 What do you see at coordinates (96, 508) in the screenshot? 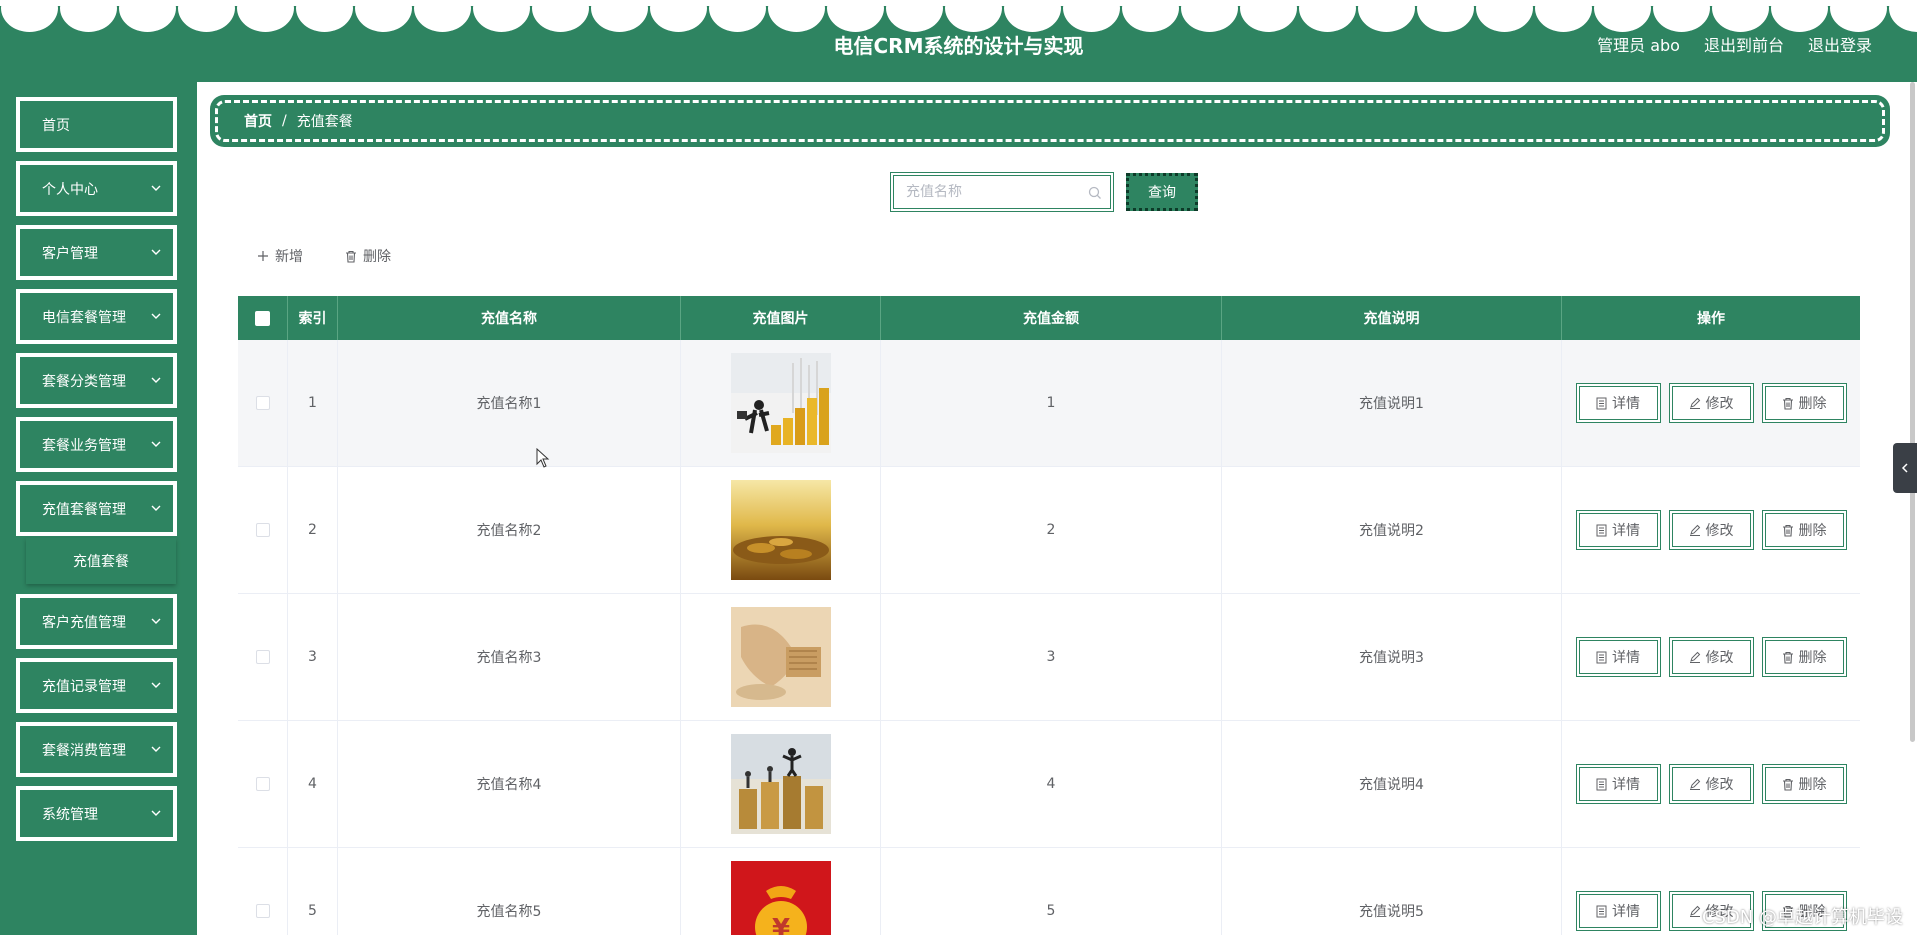
I see `sidebar-item-recharge-packages: 充值套餐管理` at bounding box center [96, 508].